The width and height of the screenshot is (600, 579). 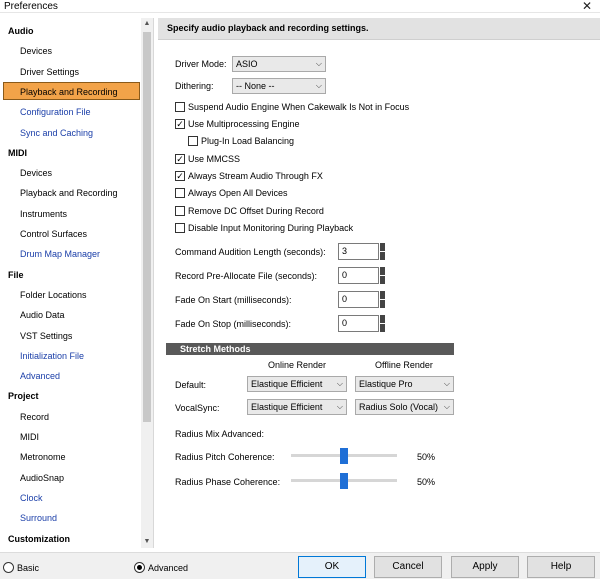 What do you see at coordinates (587, 6) in the screenshot?
I see `close-icon: ✕` at bounding box center [587, 6].